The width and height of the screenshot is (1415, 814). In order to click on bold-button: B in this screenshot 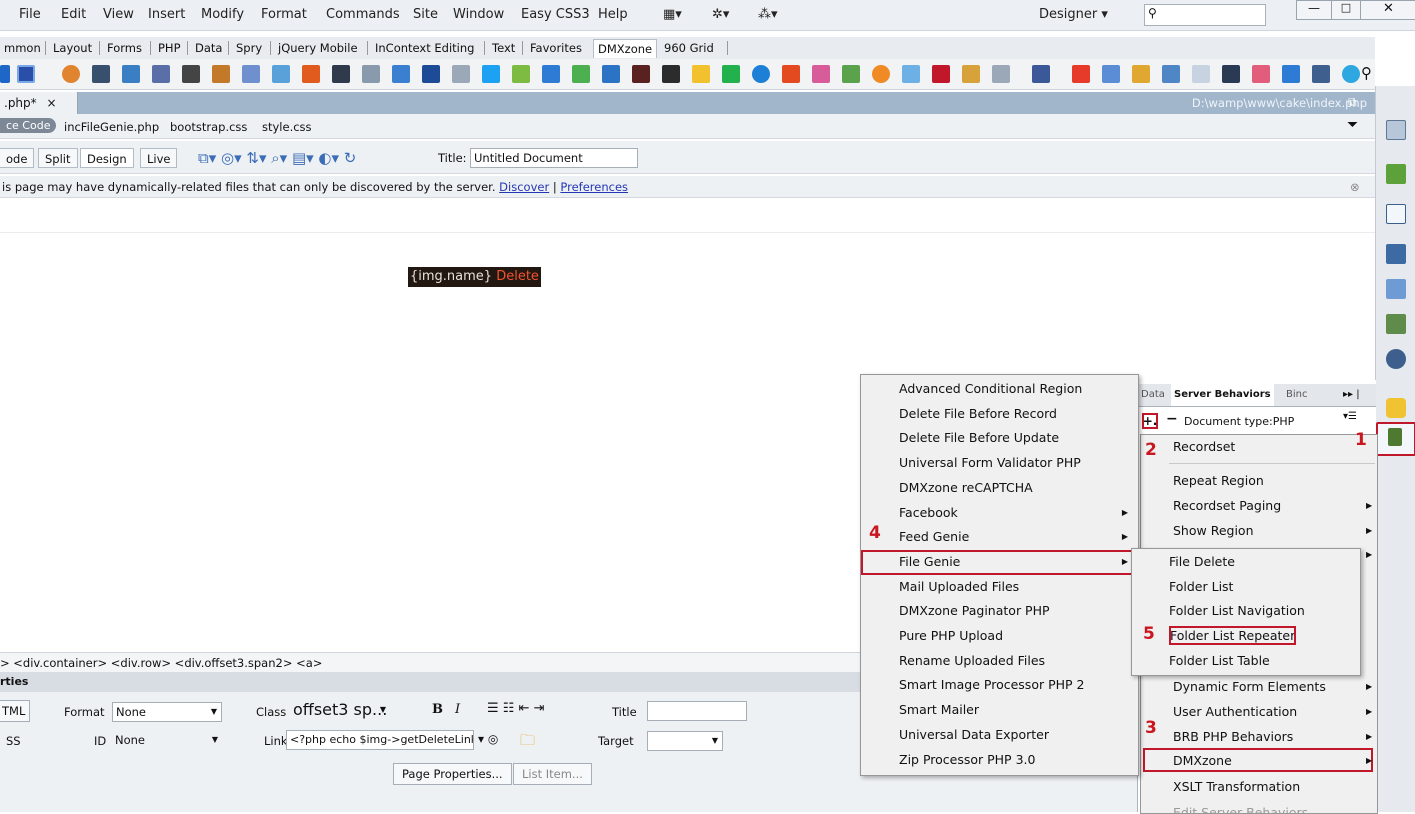, I will do `click(437, 709)`.